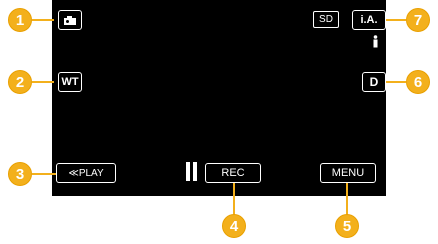  I want to click on callout-4: 4, so click(234, 226).